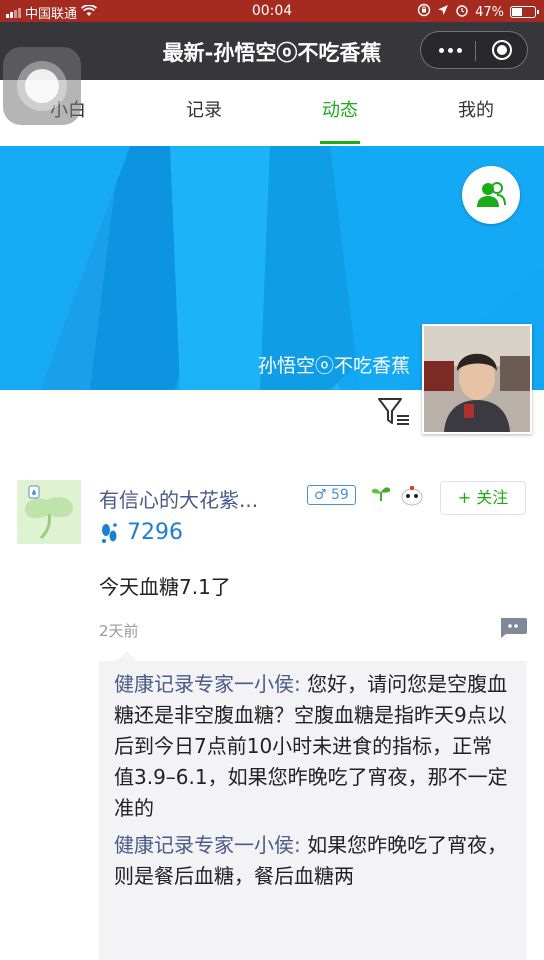 This screenshot has width=544, height=960. I want to click on steps-row: 7296, so click(141, 532).